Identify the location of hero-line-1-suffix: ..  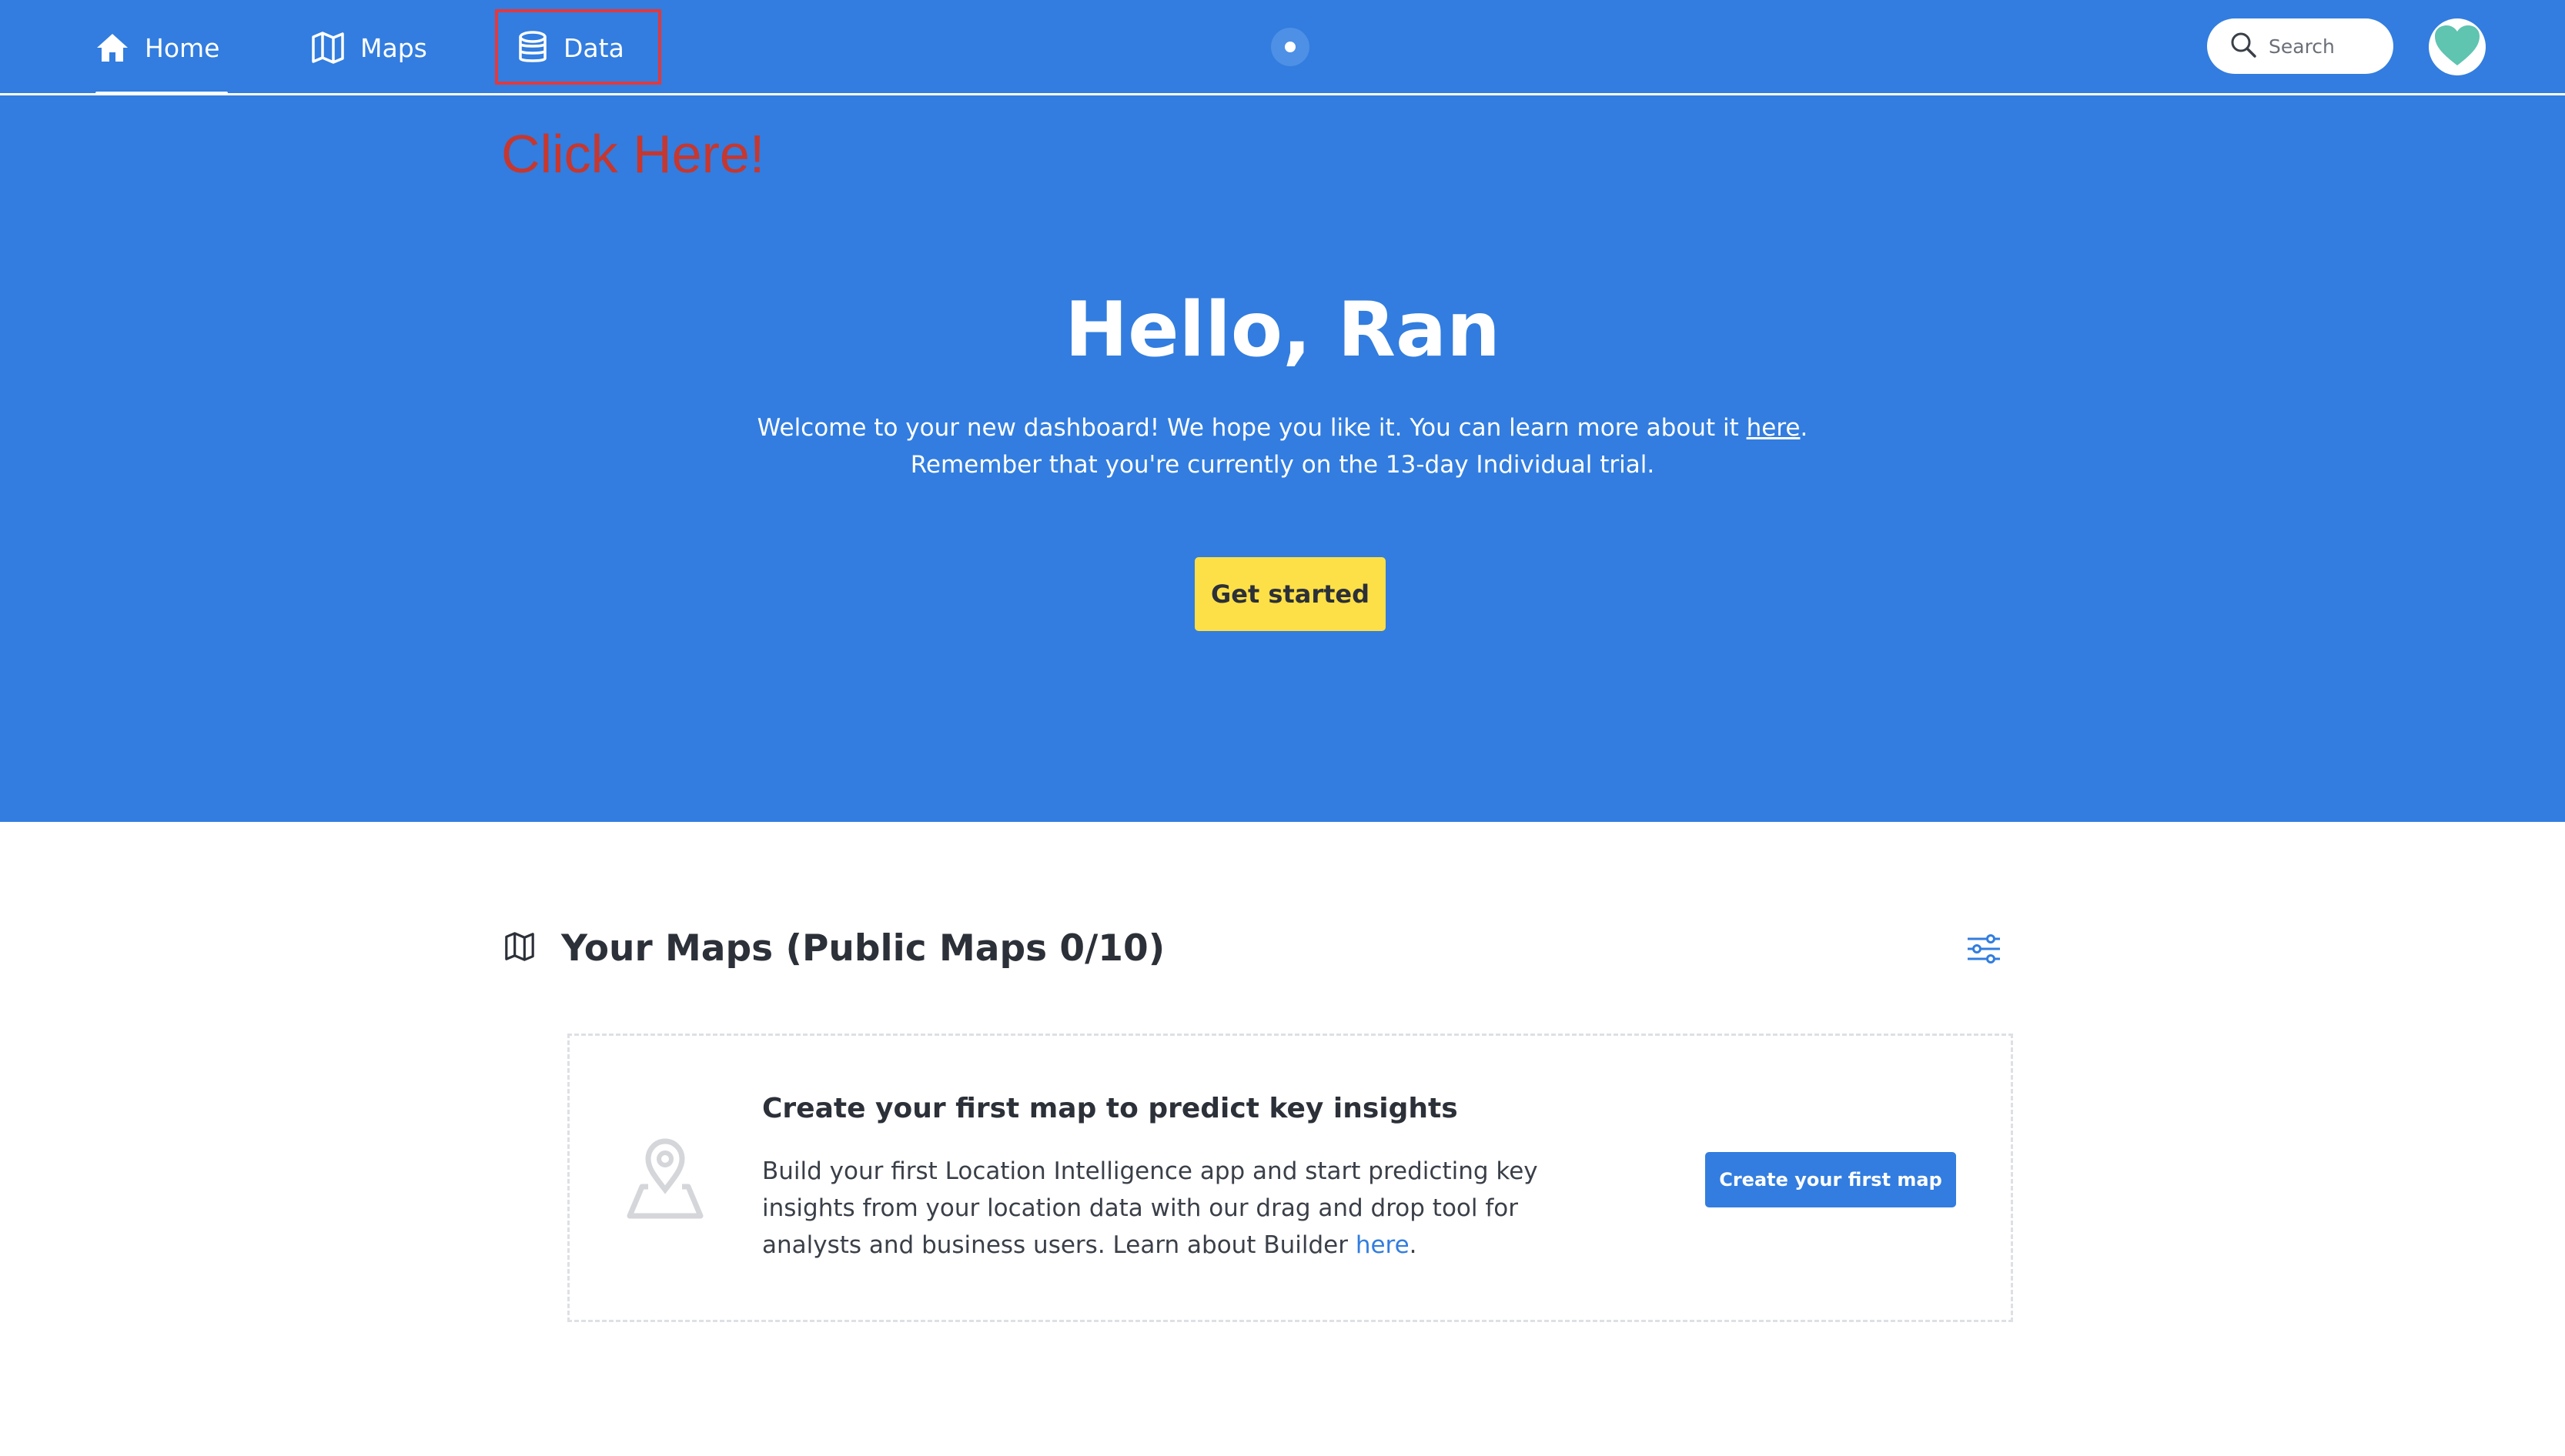
(1804, 428).